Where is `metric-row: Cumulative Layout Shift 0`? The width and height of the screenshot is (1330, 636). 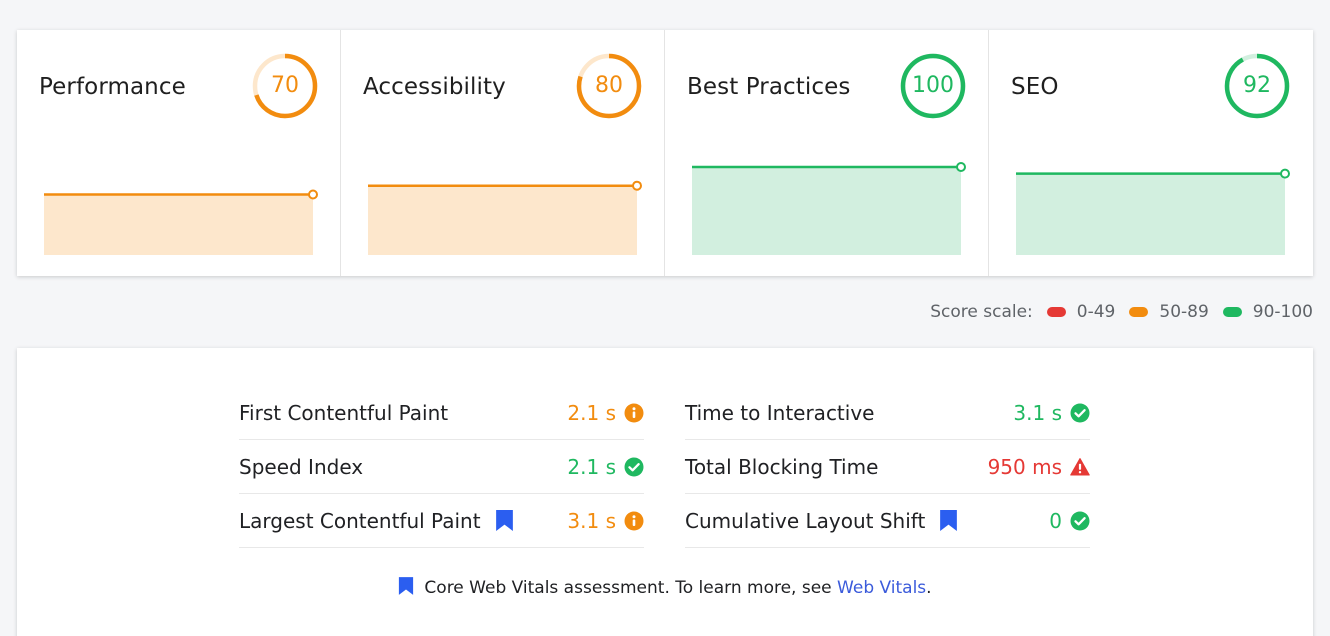
metric-row: Cumulative Layout Shift 0 is located at coordinates (887, 521).